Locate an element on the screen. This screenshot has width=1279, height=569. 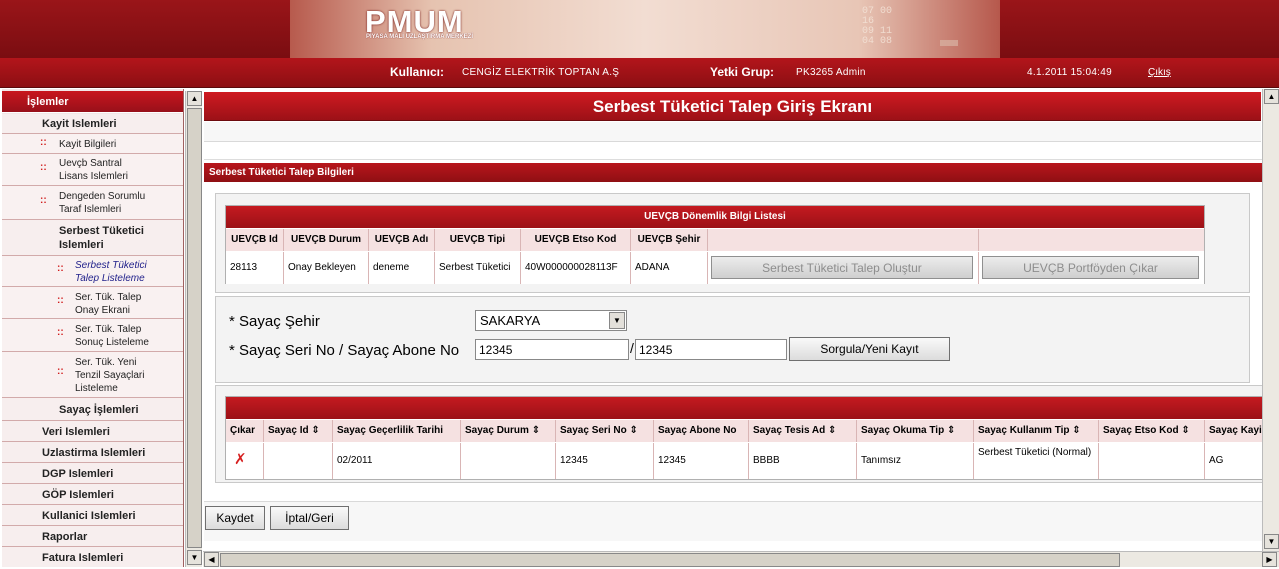
main-vertical-scrollbar: ▲ ▼ is located at coordinates (1270, 320).